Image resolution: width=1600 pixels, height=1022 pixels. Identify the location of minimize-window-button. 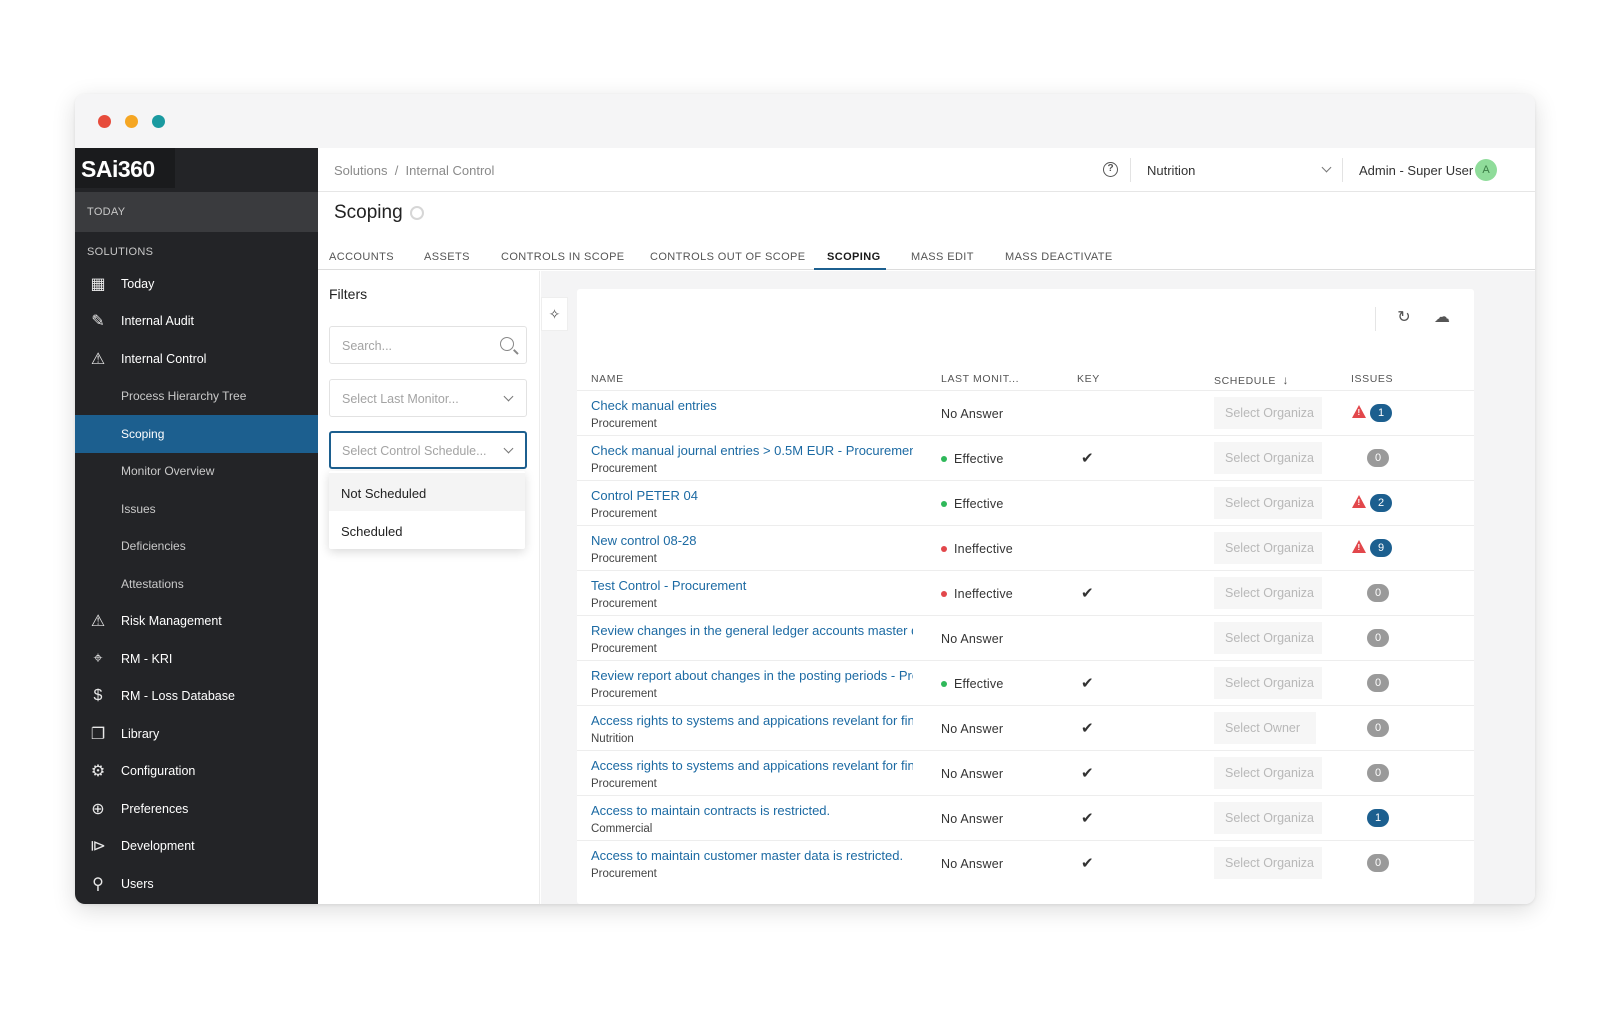
(131, 121).